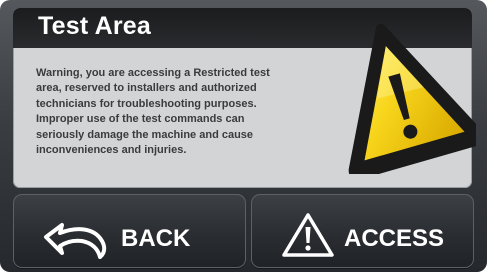  Describe the element at coordinates (394, 238) in the screenshot. I see `access-button-label: ACCESS` at that location.